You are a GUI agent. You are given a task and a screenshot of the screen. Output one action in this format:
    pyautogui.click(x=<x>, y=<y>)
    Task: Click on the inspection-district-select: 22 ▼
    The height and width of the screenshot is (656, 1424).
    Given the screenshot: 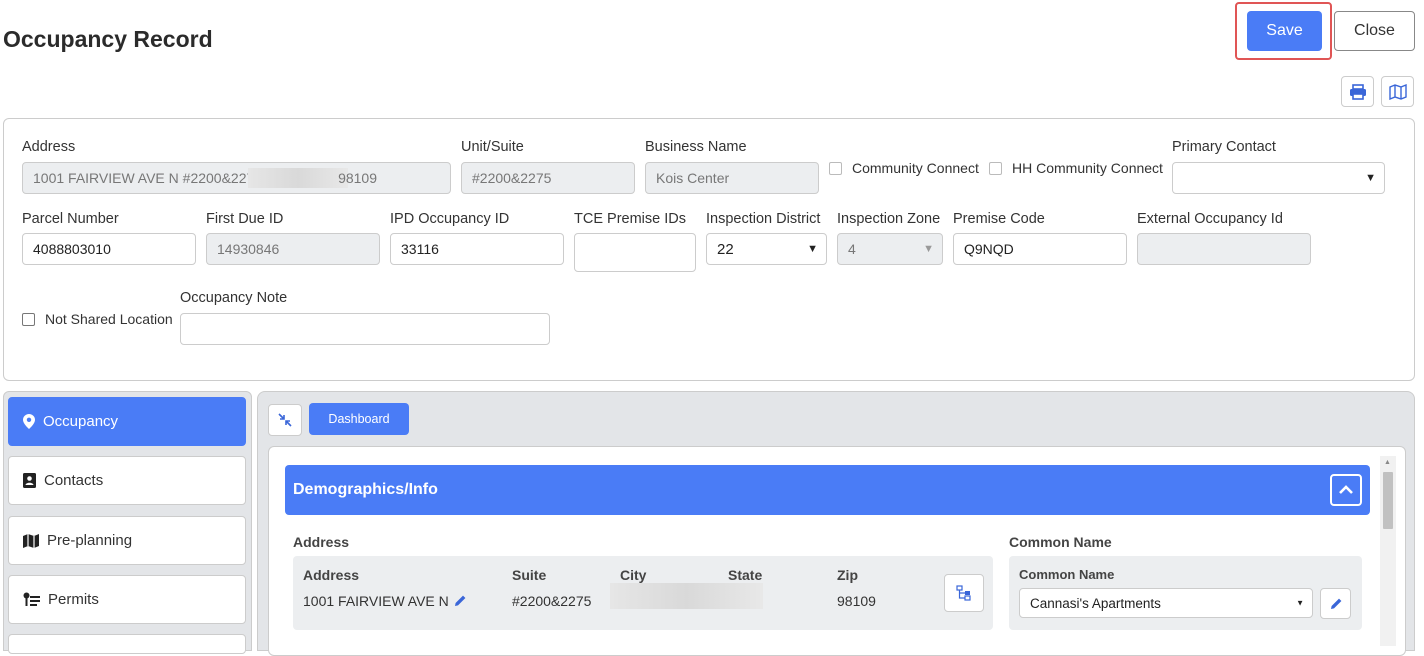 What is the action you would take?
    pyautogui.click(x=766, y=249)
    